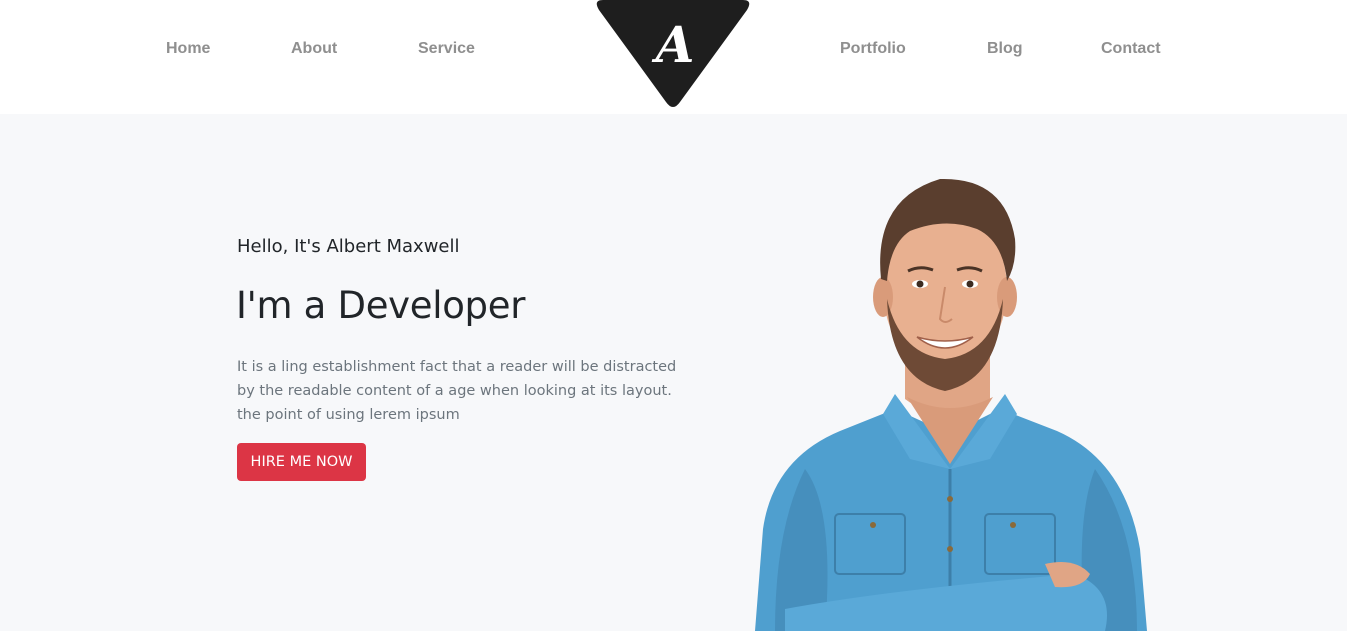 The height and width of the screenshot is (631, 1347). I want to click on nav-blog-link: Blog, so click(1005, 49).